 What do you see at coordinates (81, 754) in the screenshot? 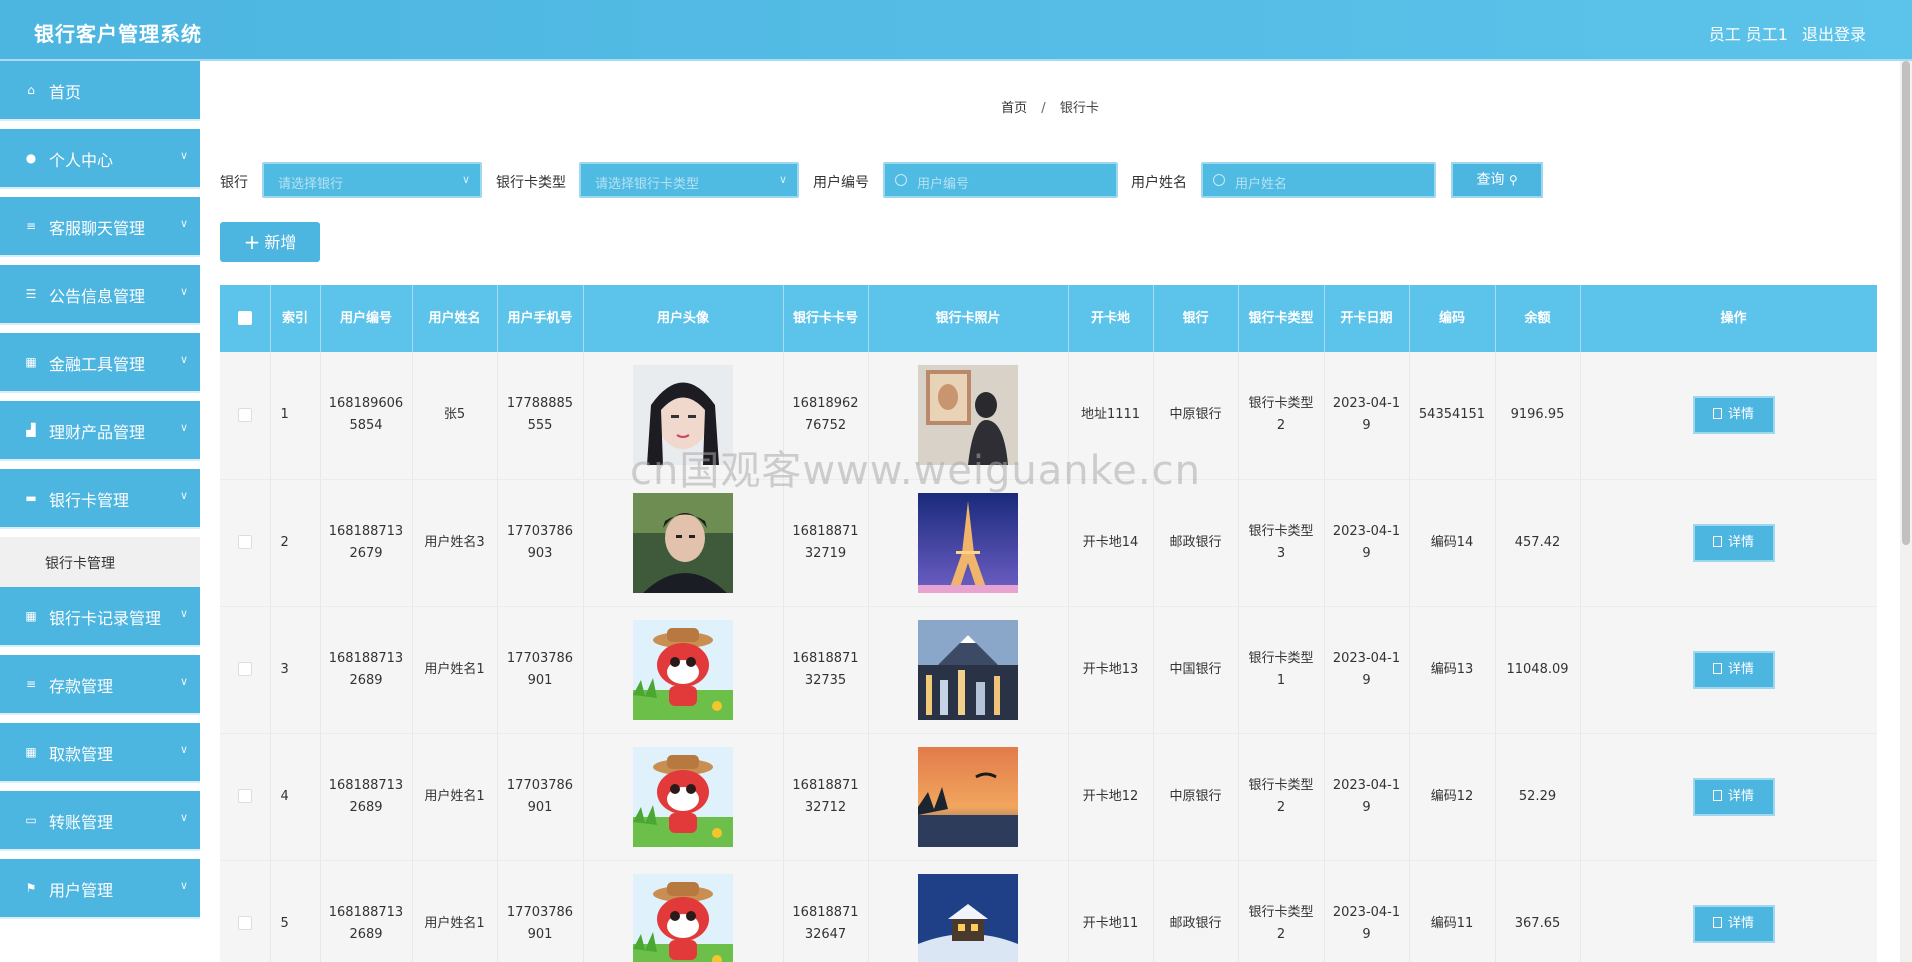
I see `sidebar-item-label: 取款管理` at bounding box center [81, 754].